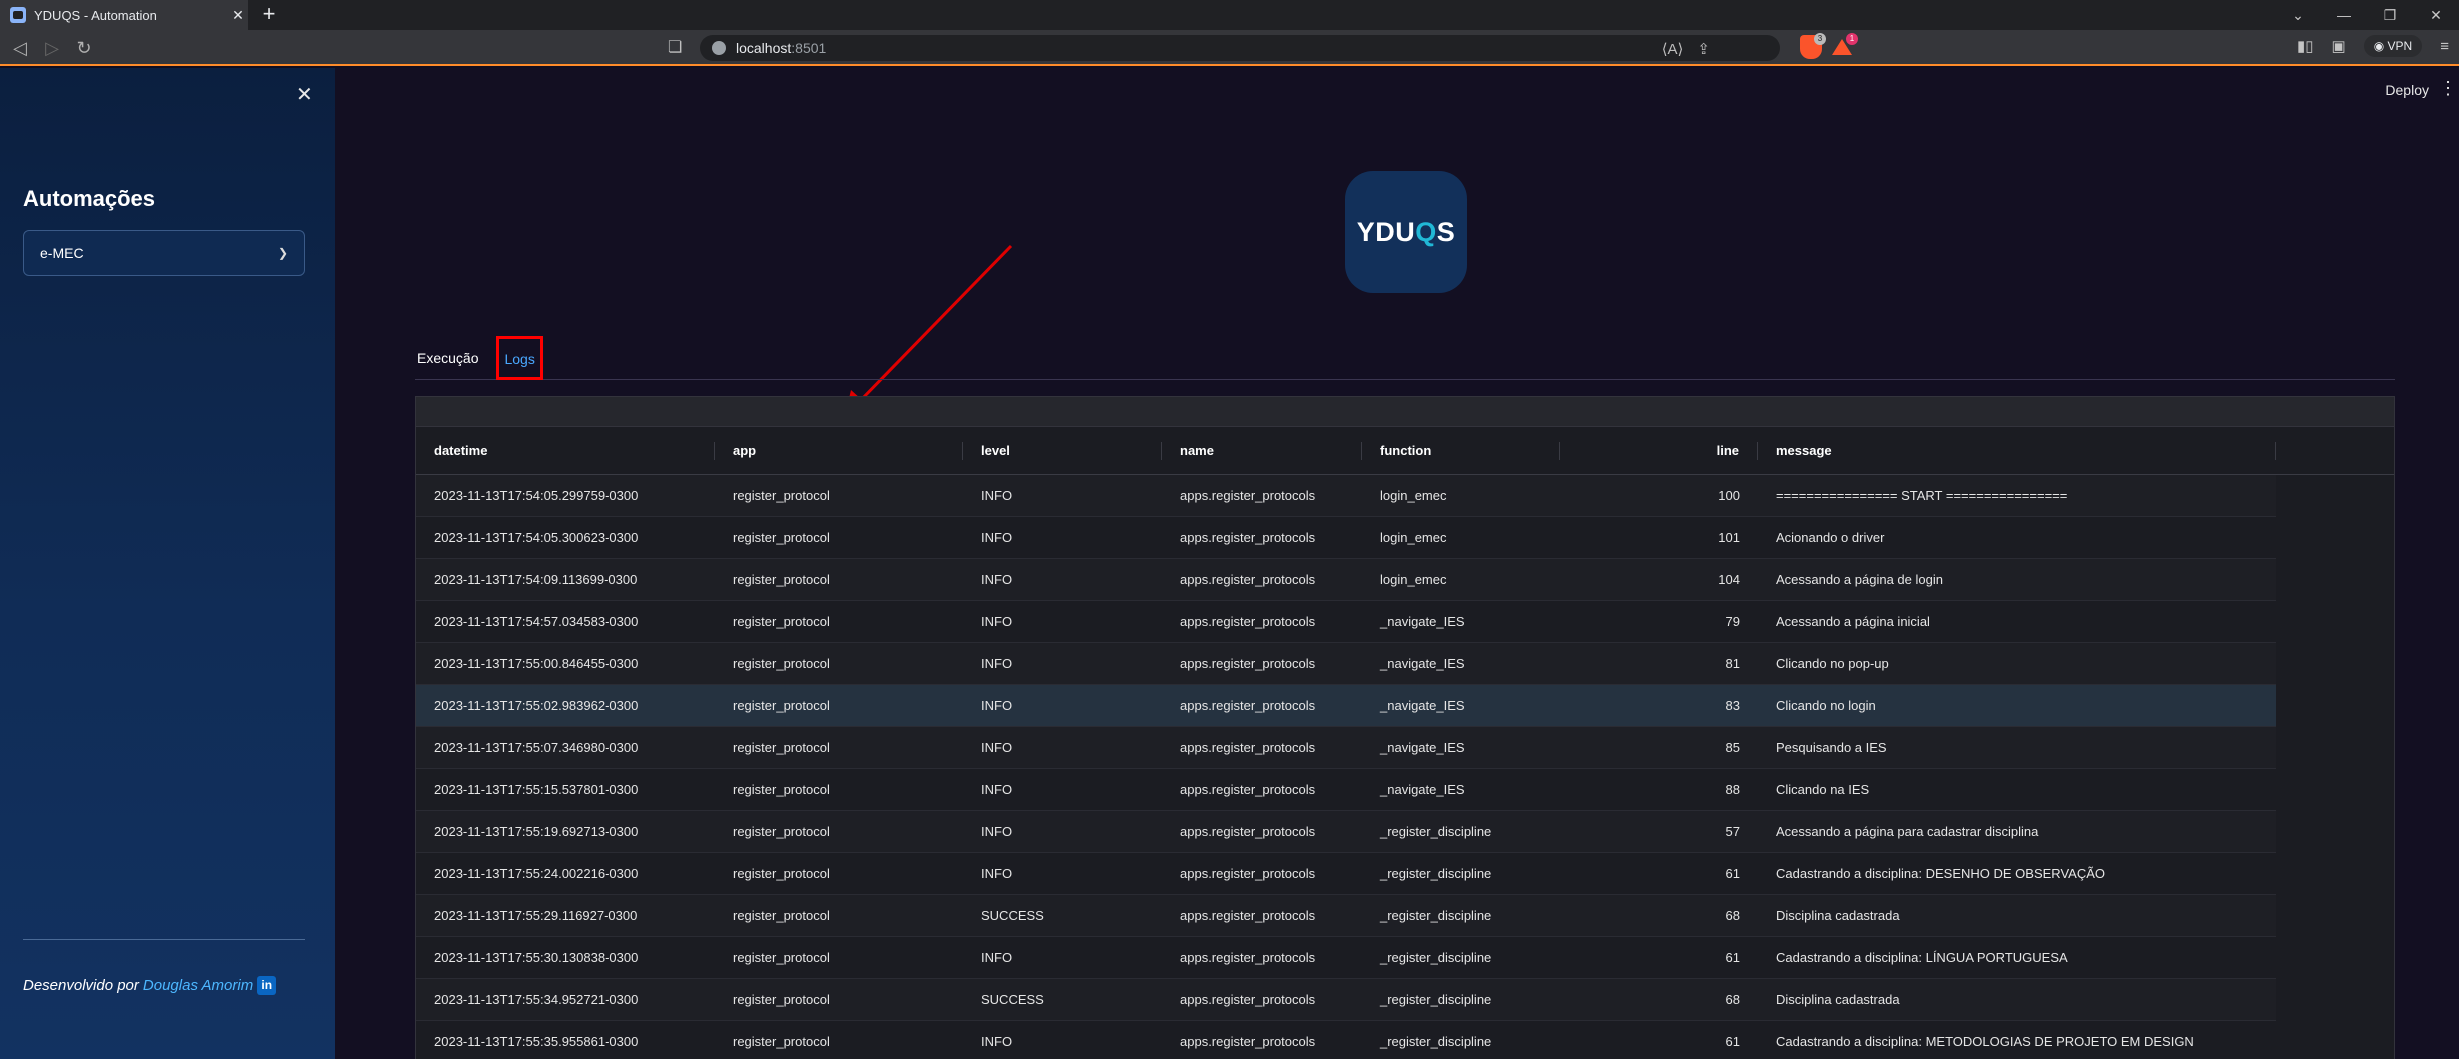 The width and height of the screenshot is (2459, 1059). Describe the element at coordinates (1703, 49) in the screenshot. I see `share-icon: ⇪` at that location.